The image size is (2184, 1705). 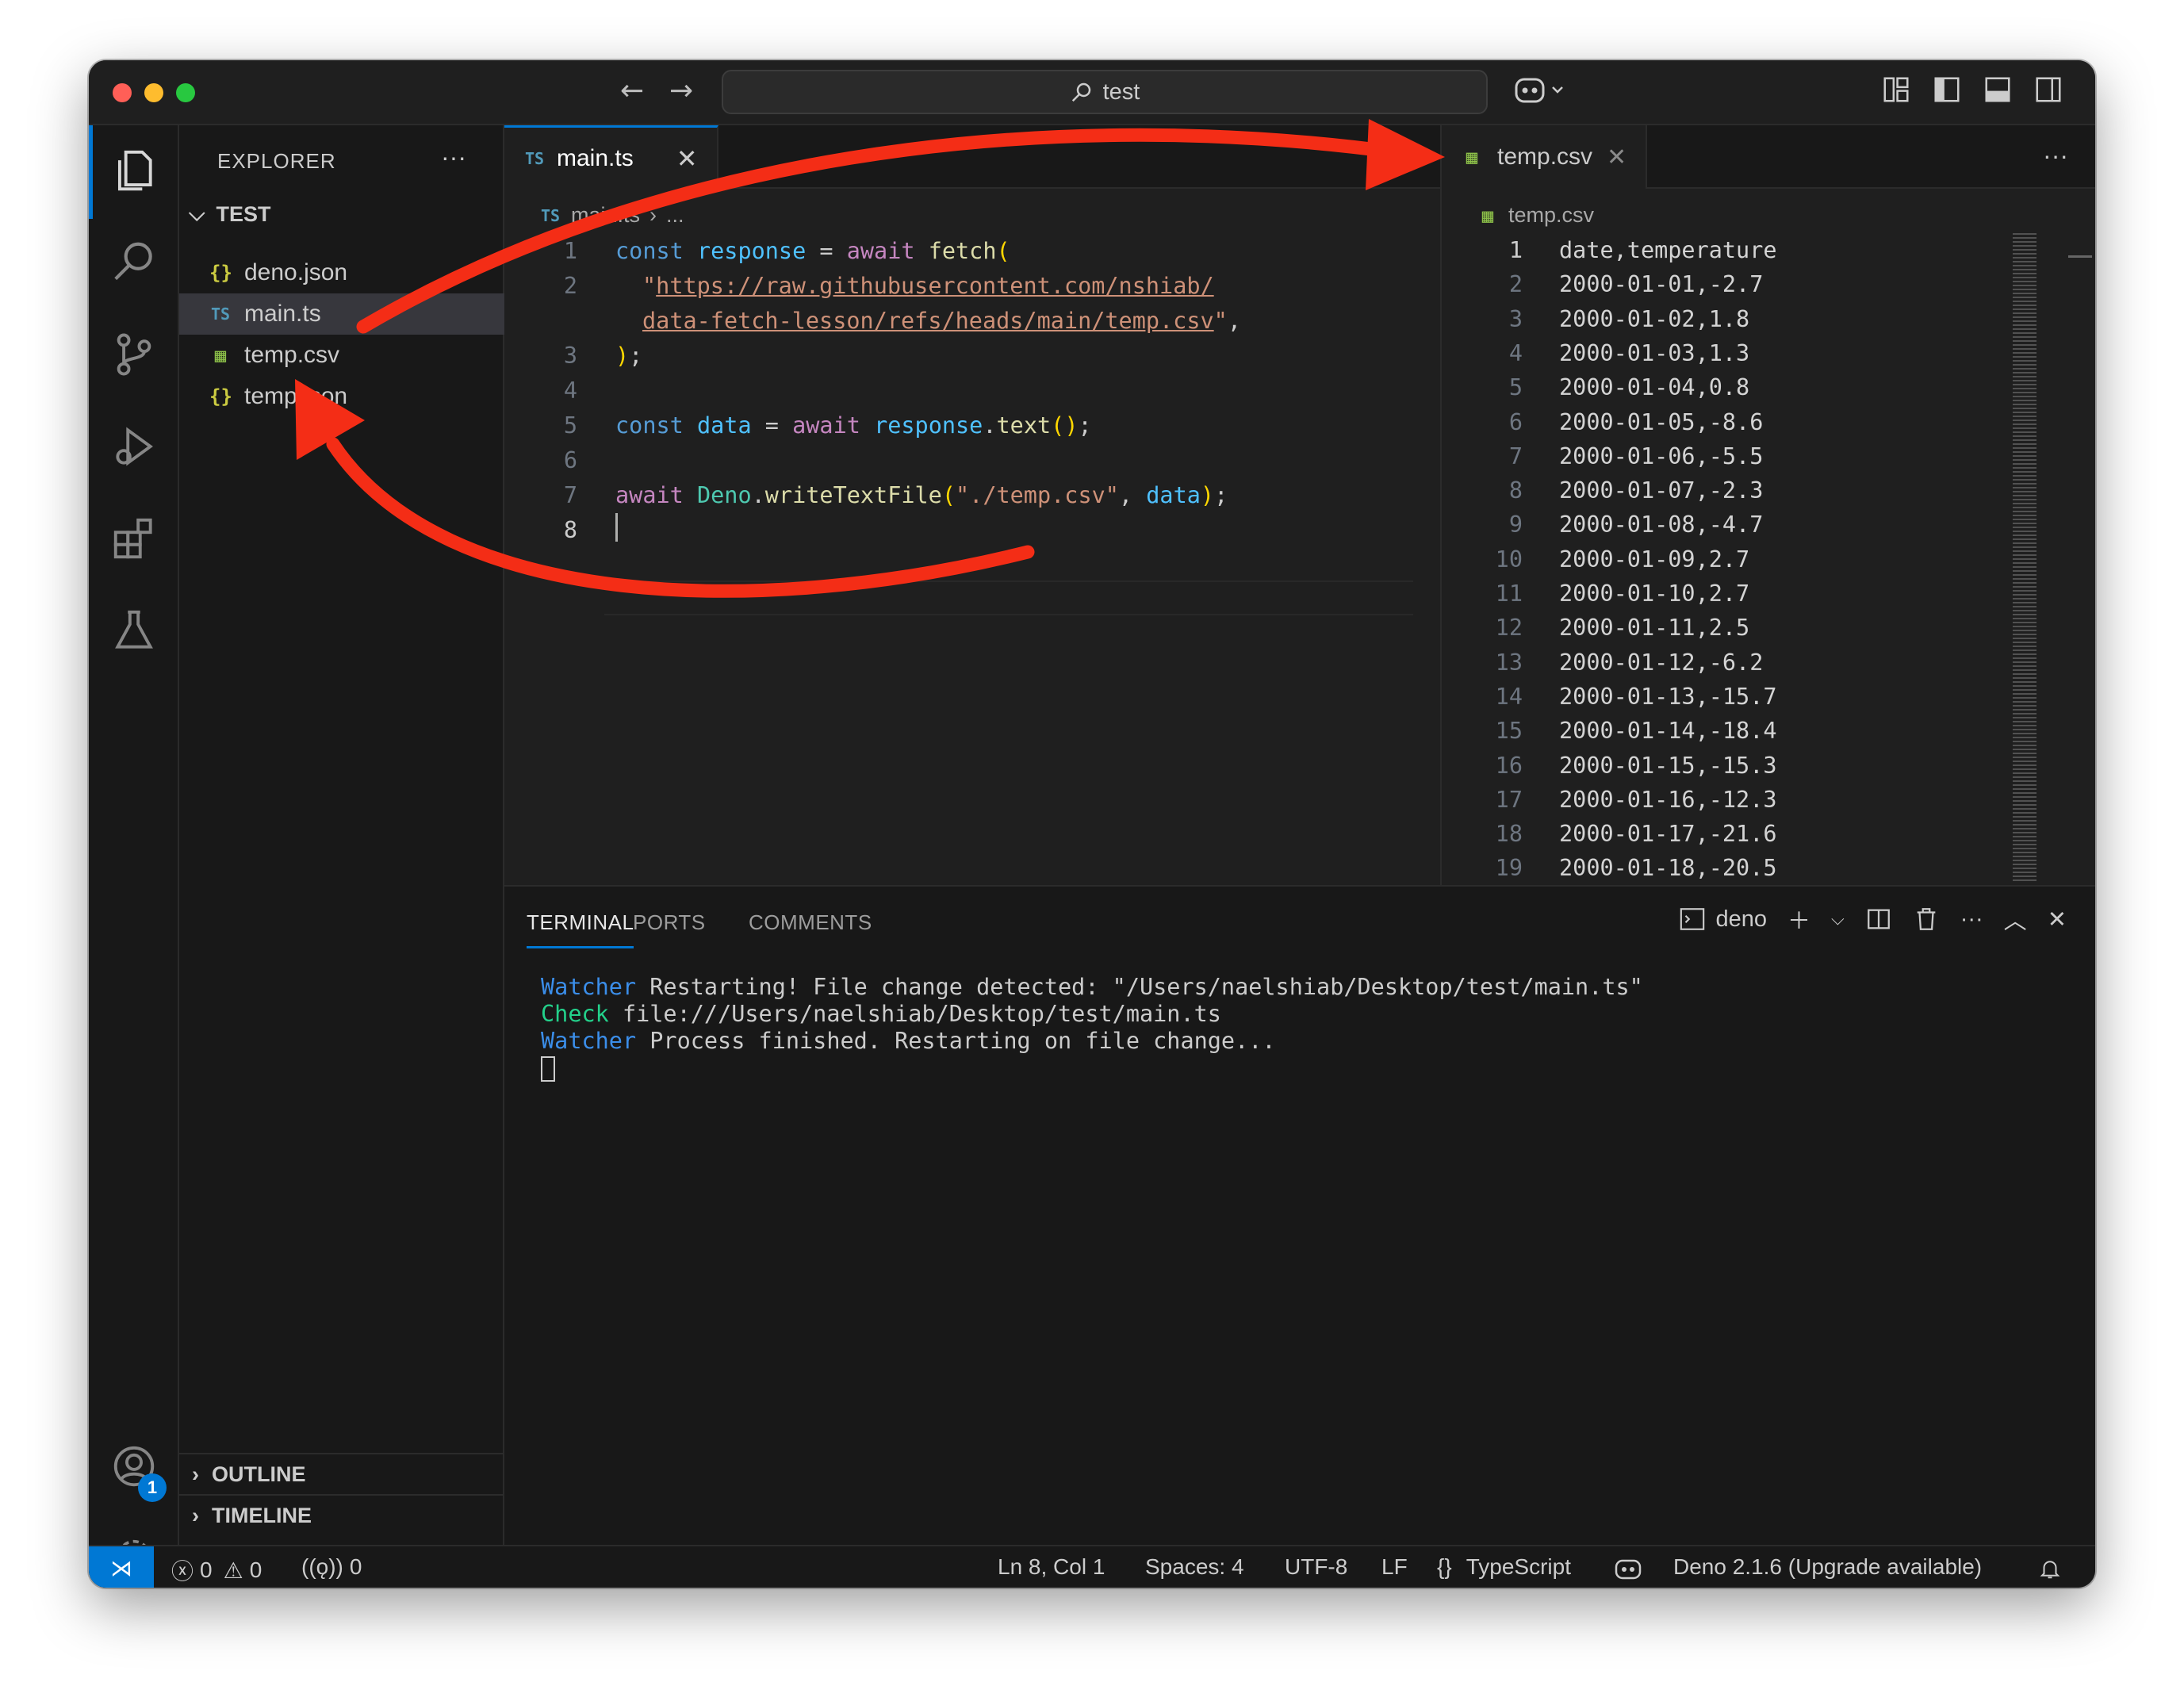 I want to click on tab-label: main.ts, so click(x=595, y=157).